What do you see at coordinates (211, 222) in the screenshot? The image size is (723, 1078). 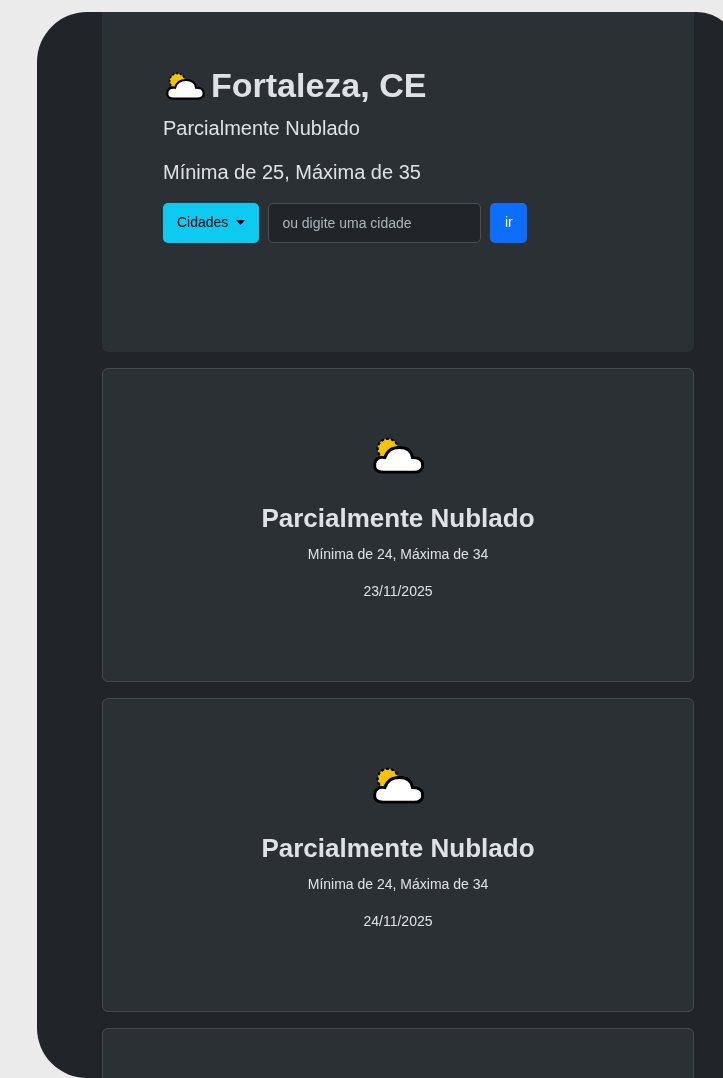 I see `cities-dropdown: Cidades` at bounding box center [211, 222].